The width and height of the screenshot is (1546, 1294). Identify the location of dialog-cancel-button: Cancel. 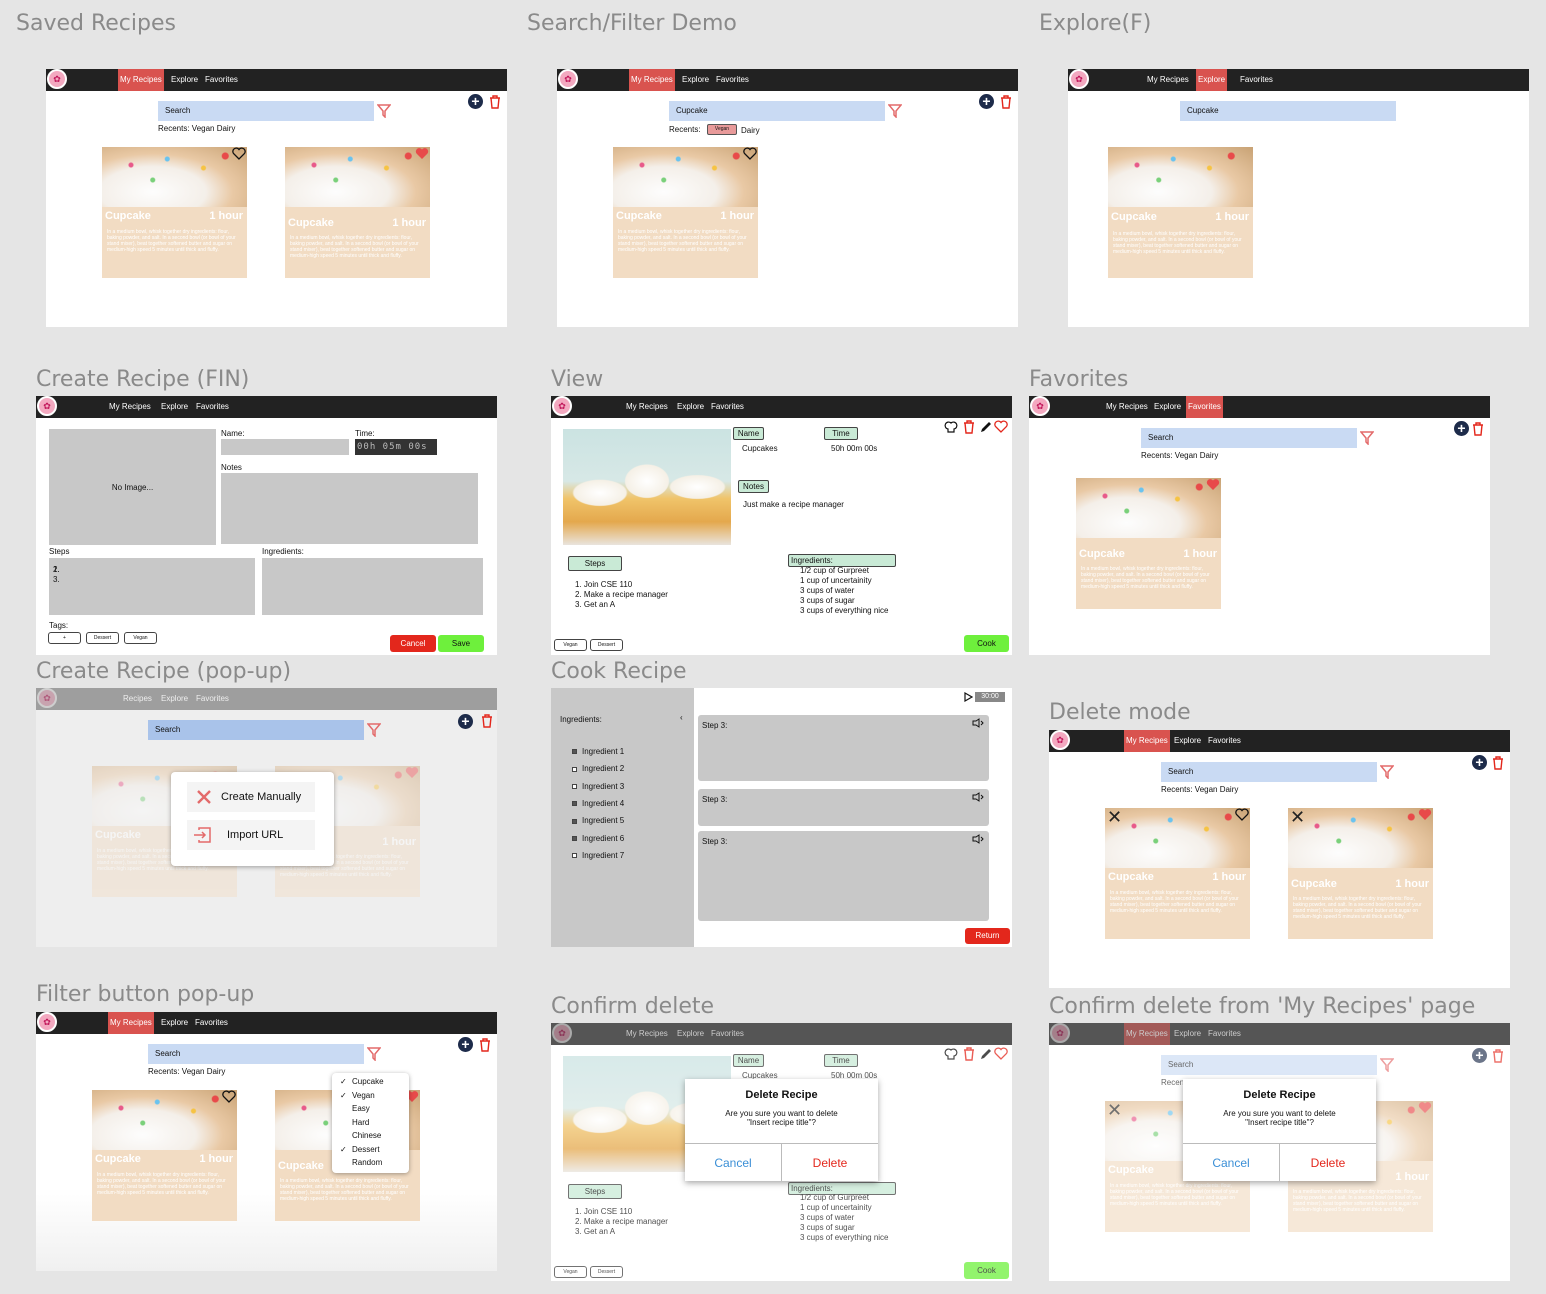
(733, 1162).